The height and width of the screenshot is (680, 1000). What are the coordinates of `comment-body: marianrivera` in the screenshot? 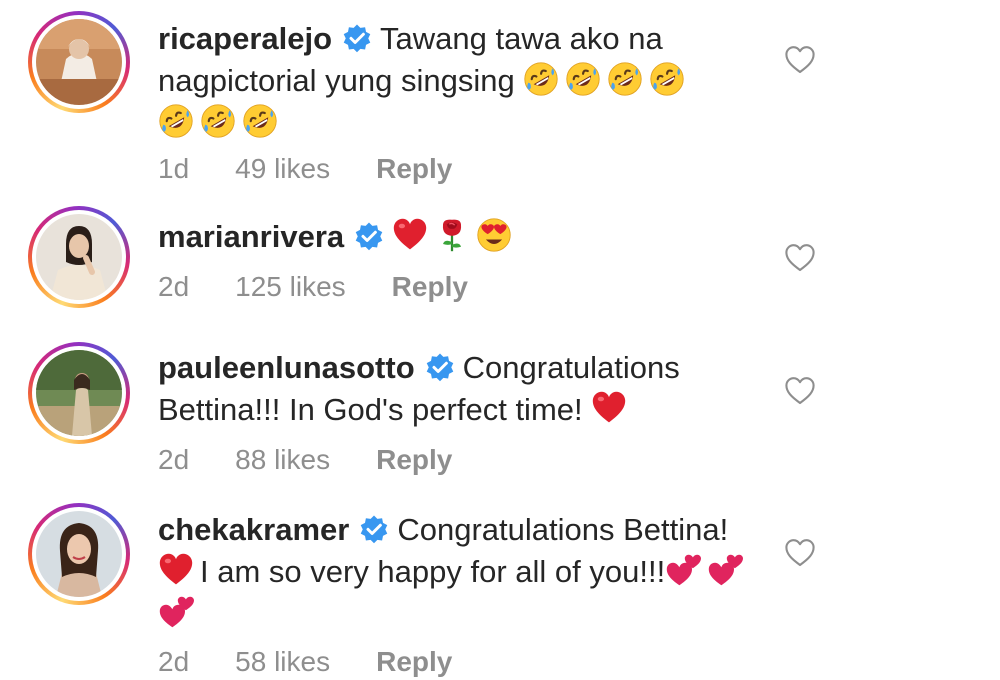 It's located at (458, 237).